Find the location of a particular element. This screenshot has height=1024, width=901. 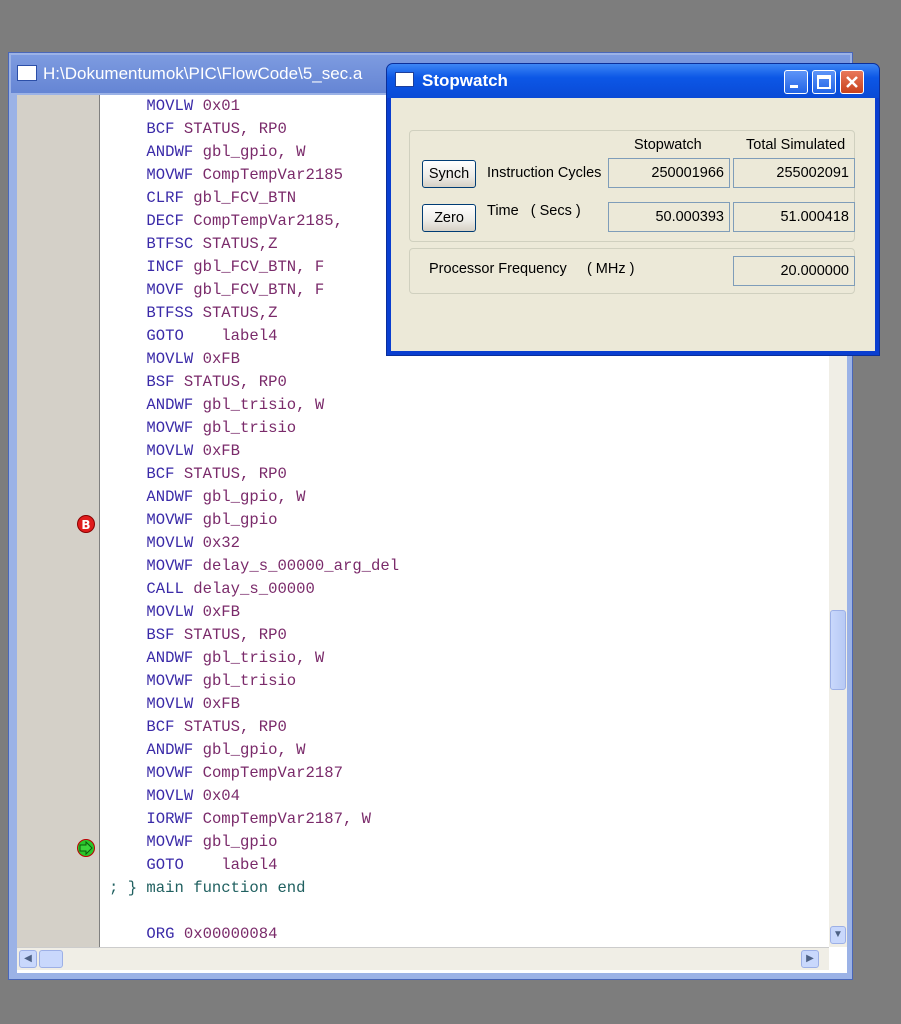

code-mnemonic: DECF is located at coordinates (146, 221).